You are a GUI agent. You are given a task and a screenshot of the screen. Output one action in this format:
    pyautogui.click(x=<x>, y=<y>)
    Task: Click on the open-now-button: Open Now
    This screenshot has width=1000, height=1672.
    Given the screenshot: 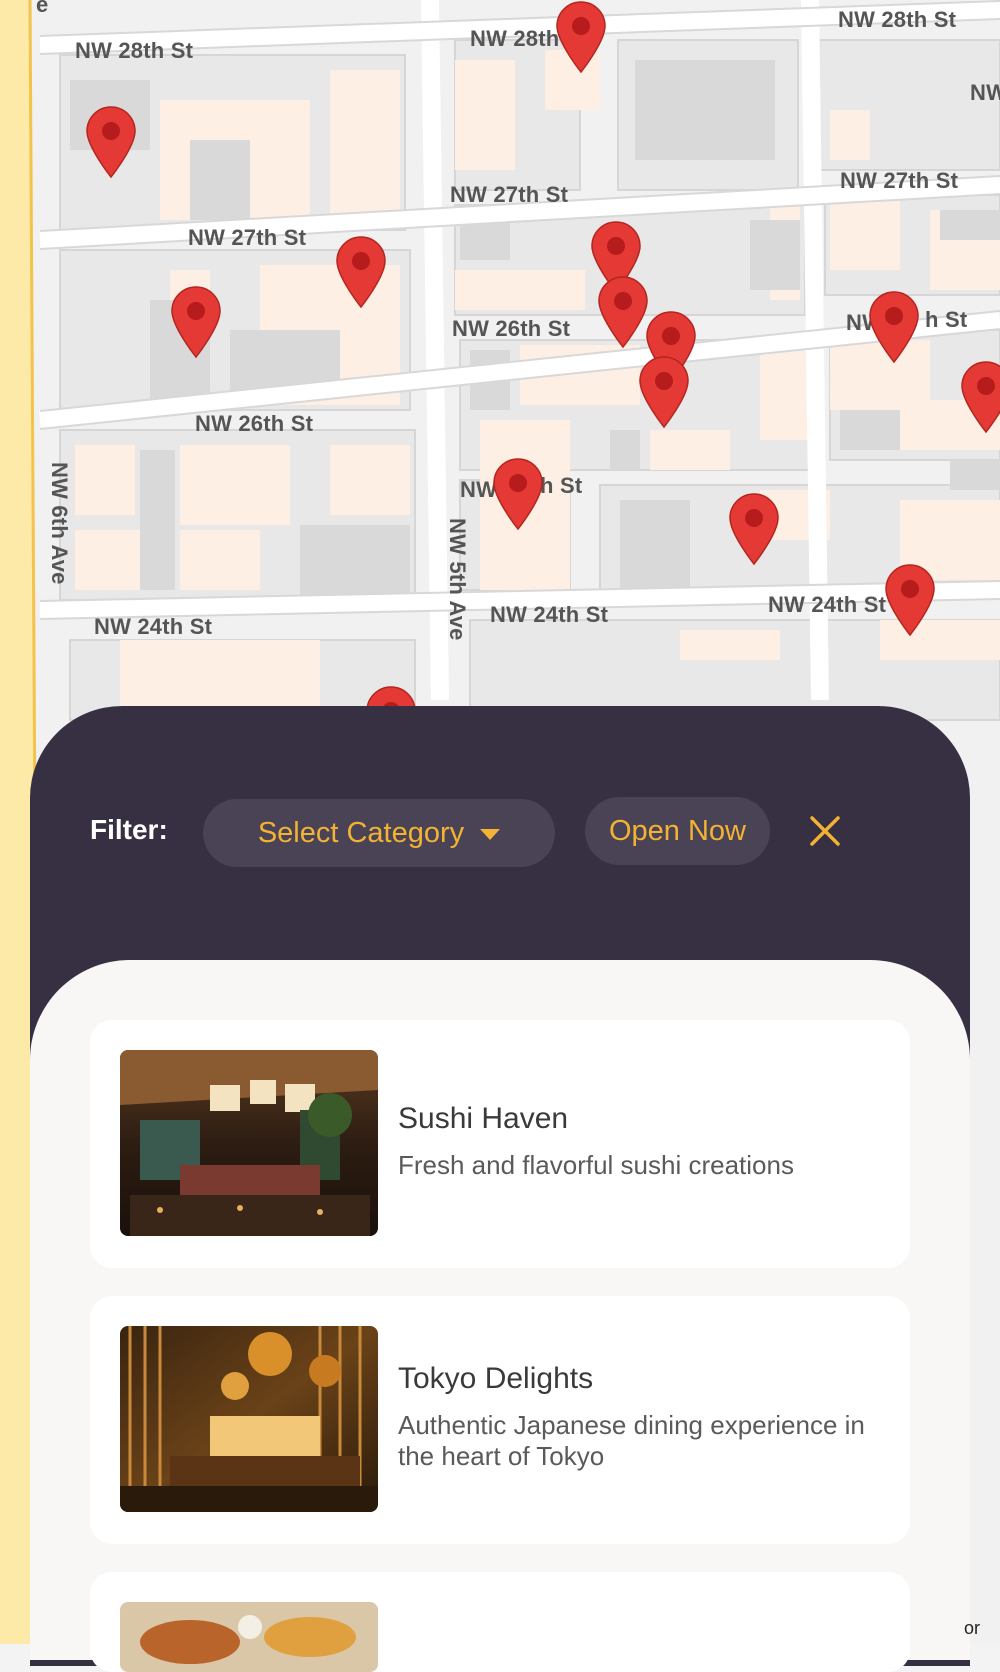 What is the action you would take?
    pyautogui.click(x=677, y=831)
    